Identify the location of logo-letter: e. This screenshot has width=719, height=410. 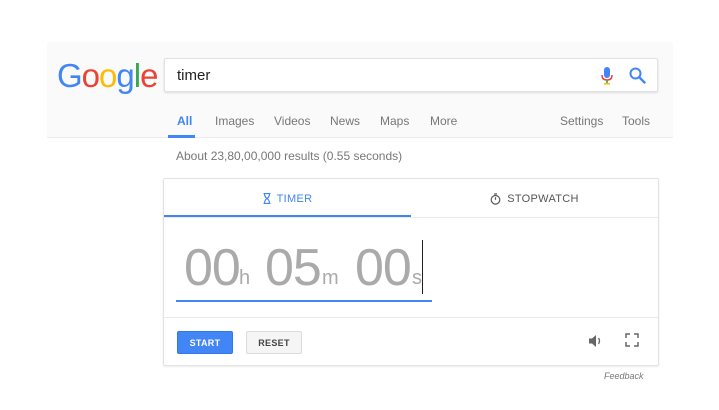
(149, 75).